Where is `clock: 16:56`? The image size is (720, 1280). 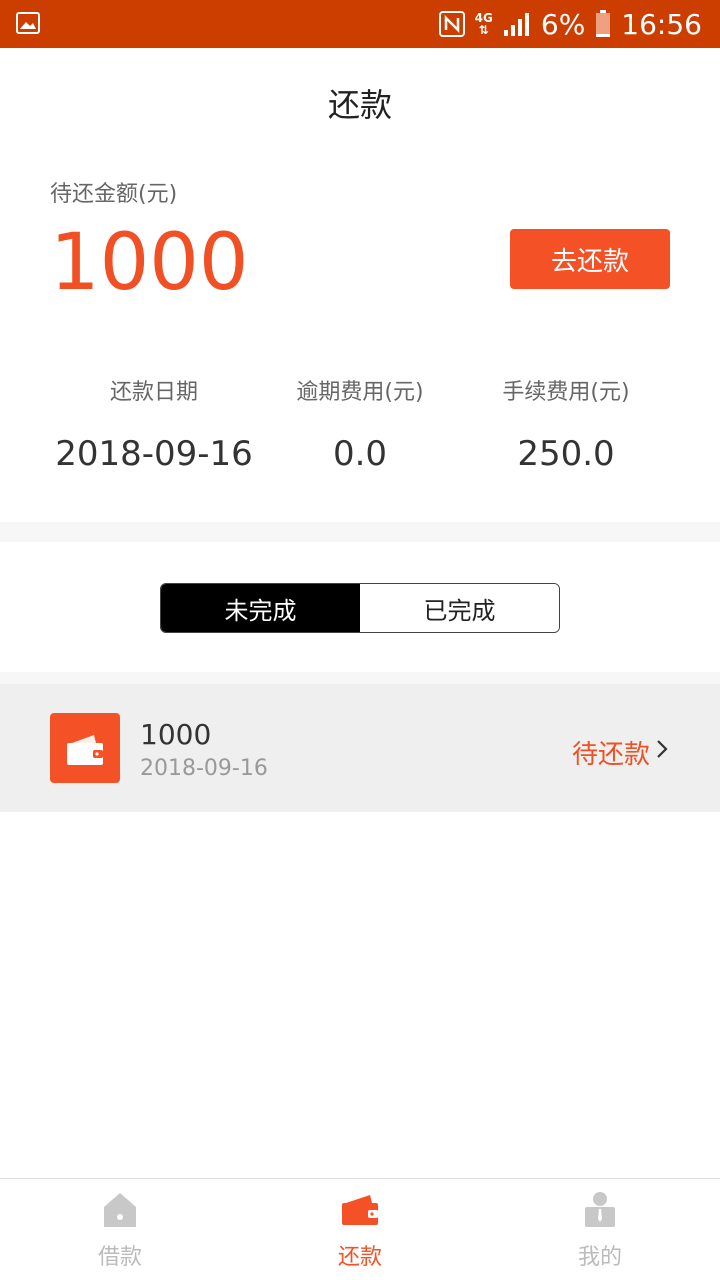 clock: 16:56 is located at coordinates (661, 24).